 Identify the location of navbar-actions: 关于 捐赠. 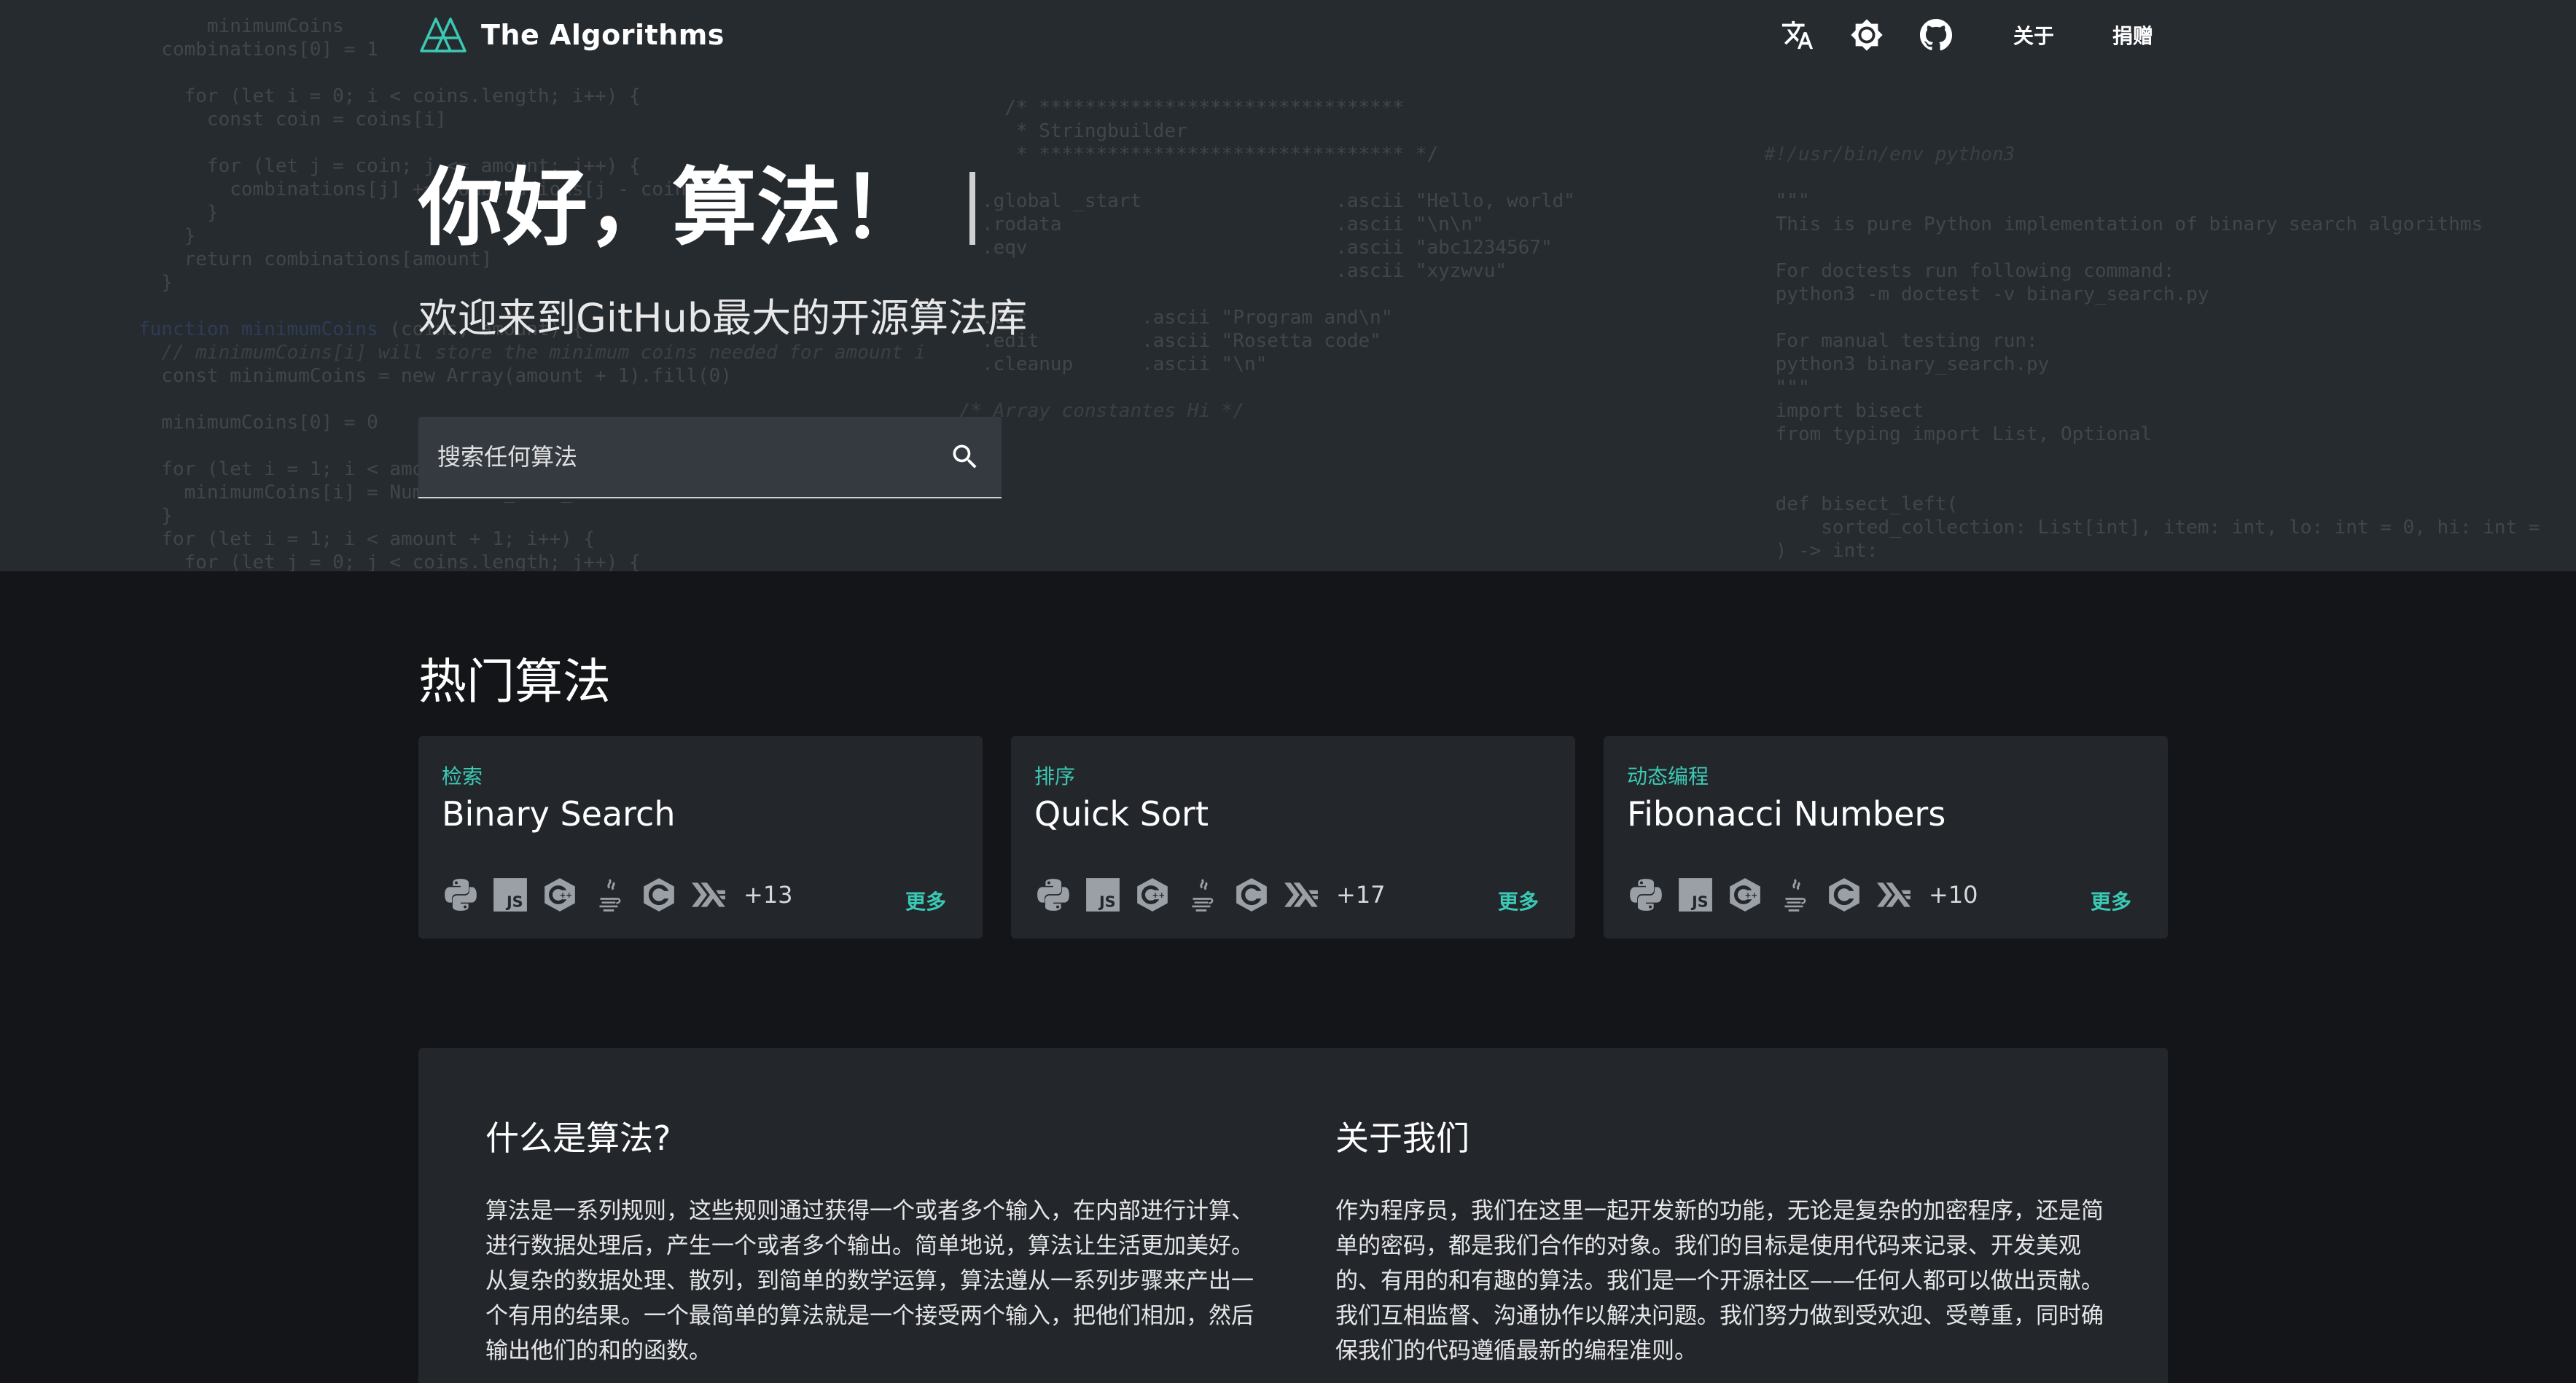
(1950, 35).